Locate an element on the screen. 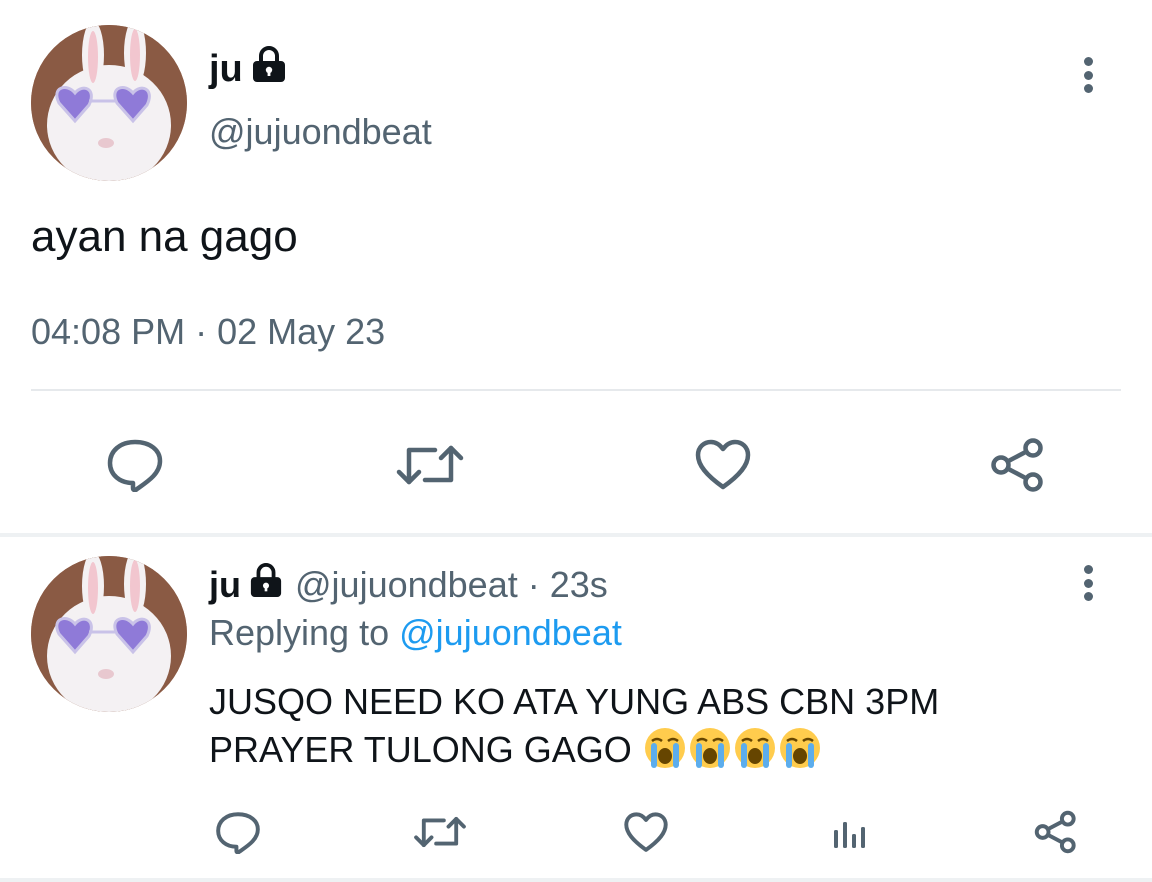  bottom-separator is located at coordinates (576, 880).